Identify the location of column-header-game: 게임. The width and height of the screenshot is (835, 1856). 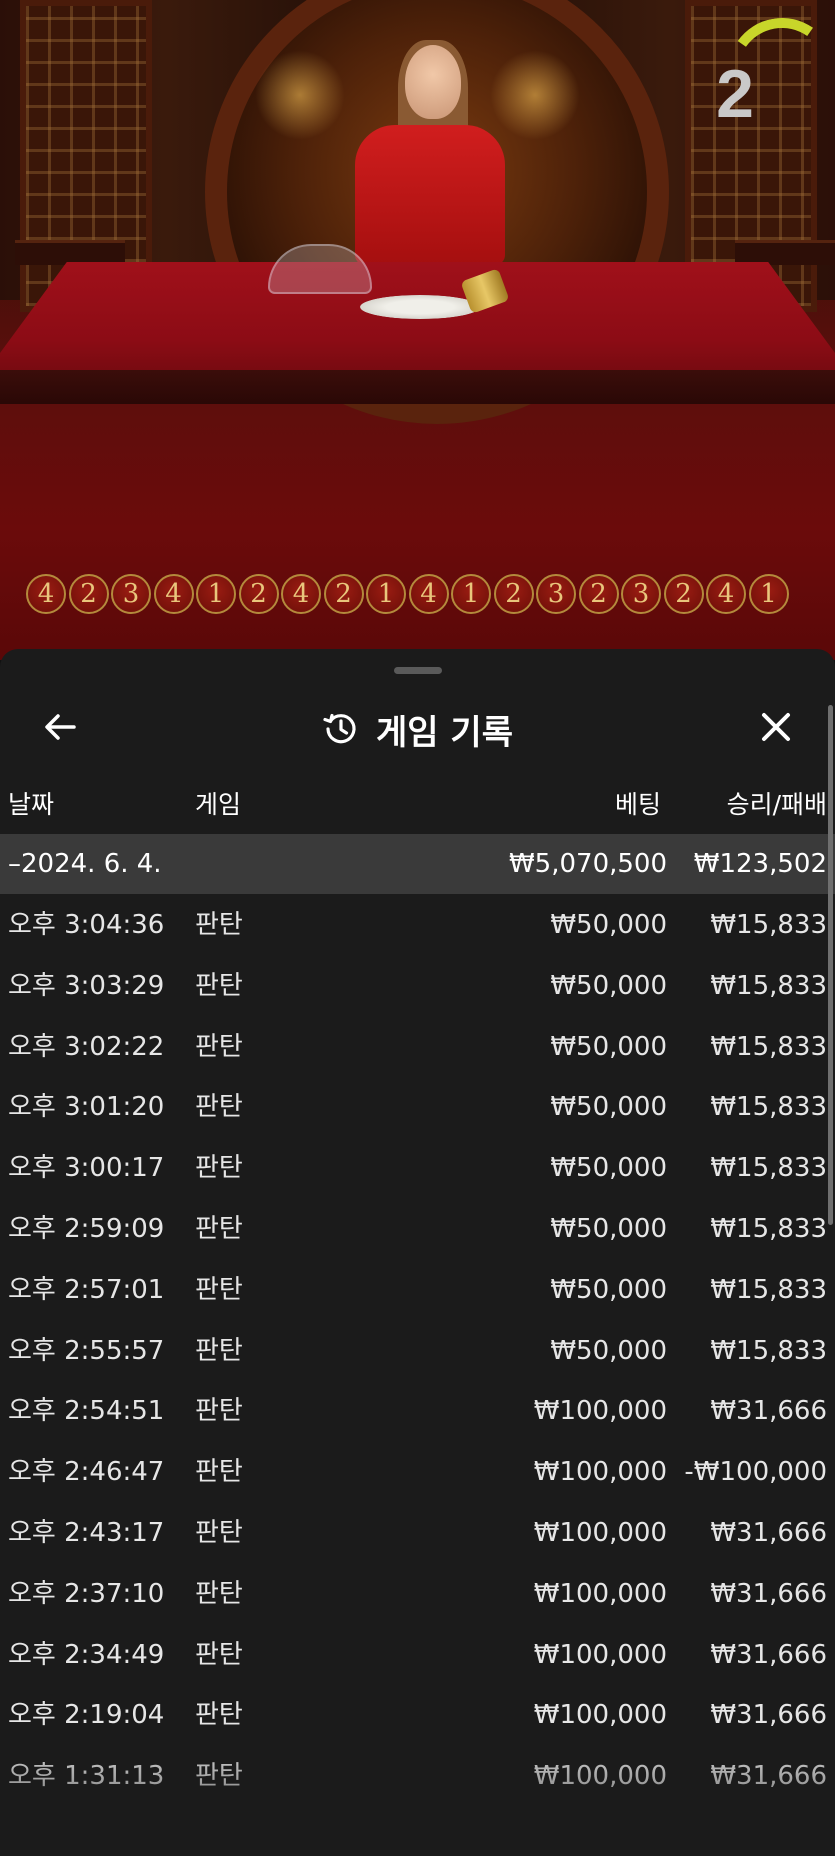
(218, 804).